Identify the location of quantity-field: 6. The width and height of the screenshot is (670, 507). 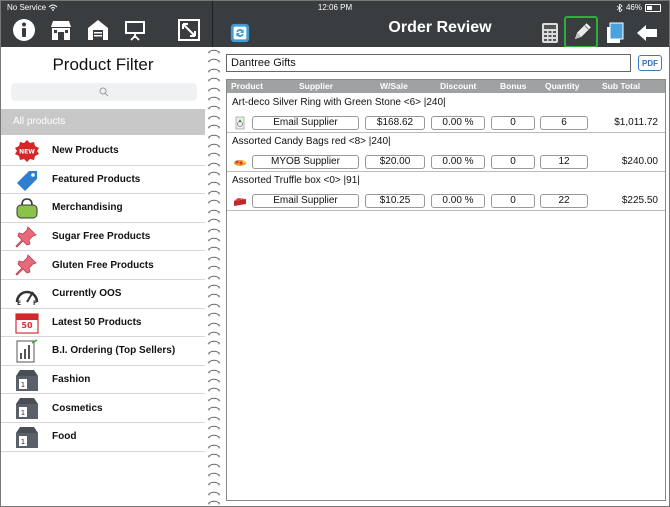
(564, 123).